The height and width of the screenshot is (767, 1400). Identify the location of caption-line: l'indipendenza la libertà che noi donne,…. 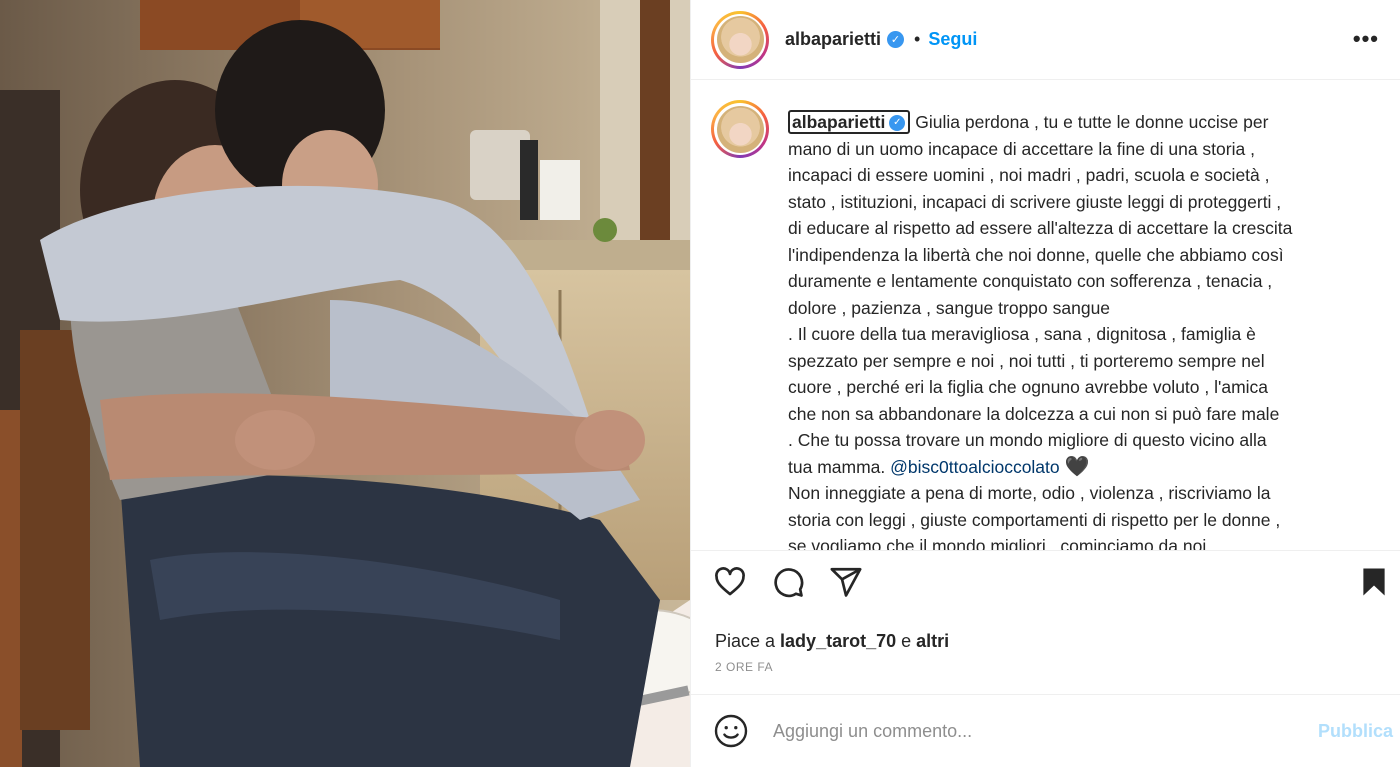
(1036, 254).